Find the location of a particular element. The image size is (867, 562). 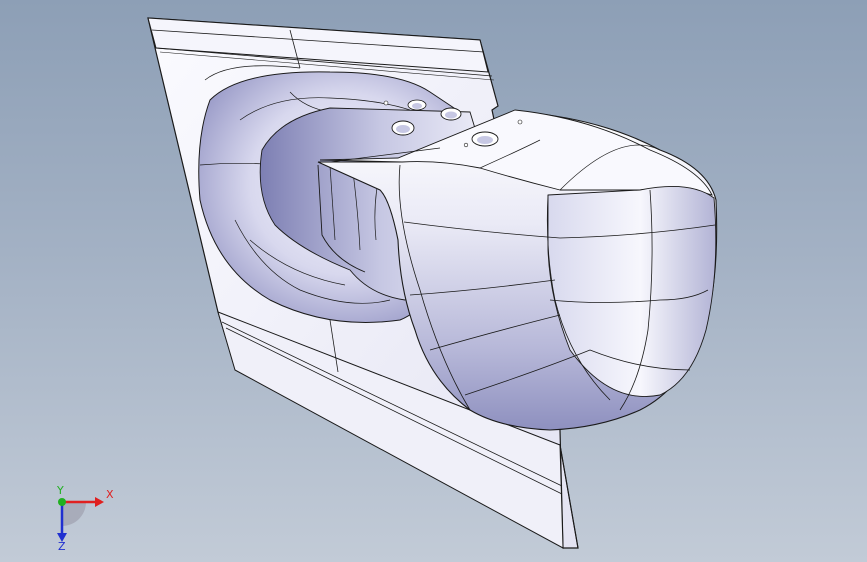

coordinate-triad: X Y Z is located at coordinates (85, 517).